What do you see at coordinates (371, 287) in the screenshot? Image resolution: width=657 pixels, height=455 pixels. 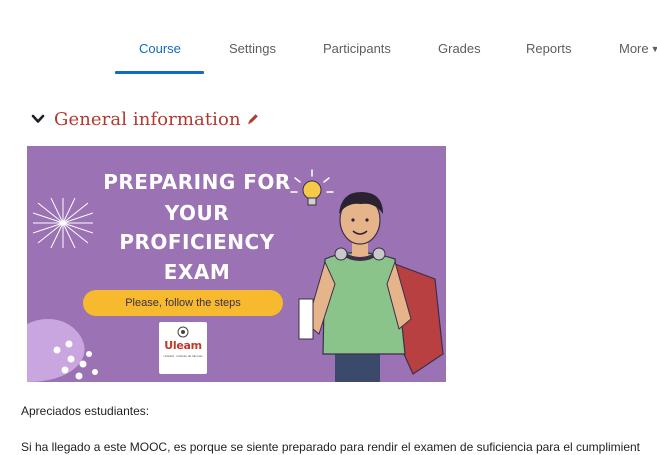 I see `student-illustration` at bounding box center [371, 287].